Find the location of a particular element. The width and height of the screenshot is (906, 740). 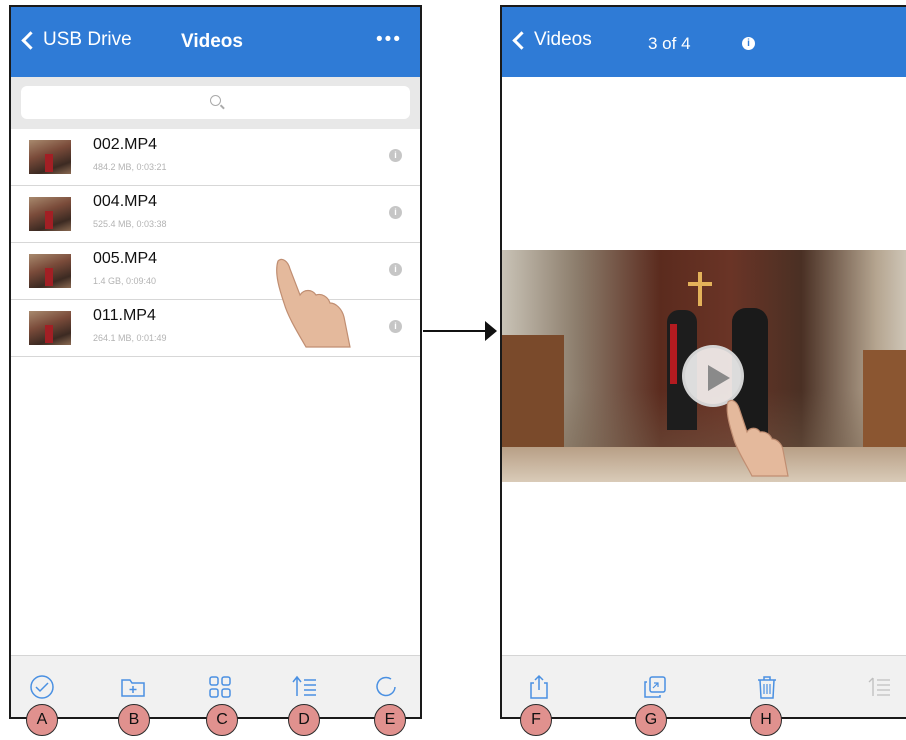

nav-bar: Videos 3 of 4 i is located at coordinates (704, 42).